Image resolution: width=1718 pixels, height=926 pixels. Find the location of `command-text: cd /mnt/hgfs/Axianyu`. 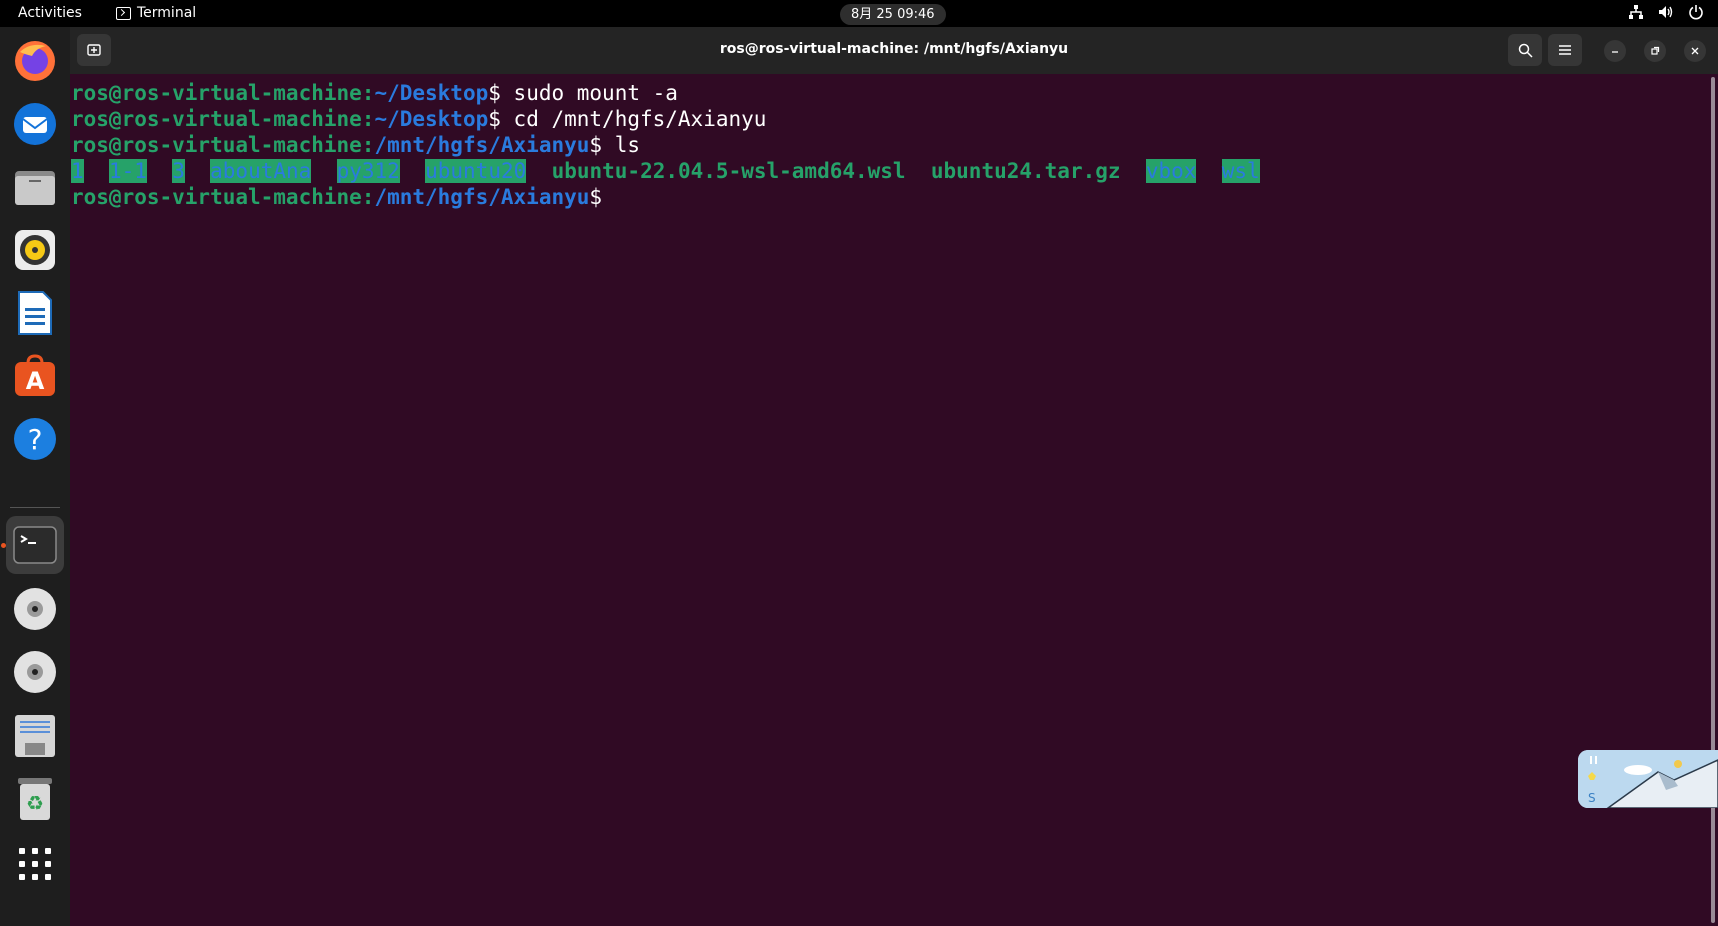

command-text: cd /mnt/hgfs/Axianyu is located at coordinates (640, 119).